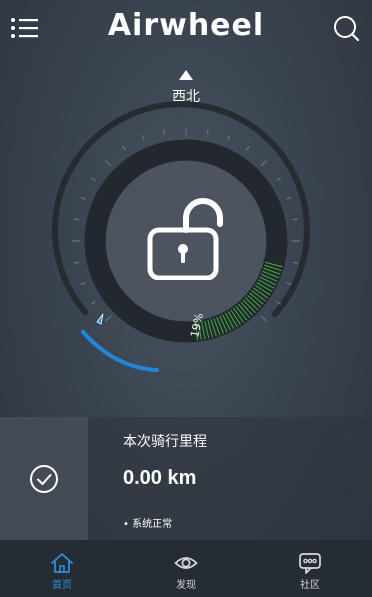  What do you see at coordinates (120, 351) in the screenshot?
I see `speed-arc` at bounding box center [120, 351].